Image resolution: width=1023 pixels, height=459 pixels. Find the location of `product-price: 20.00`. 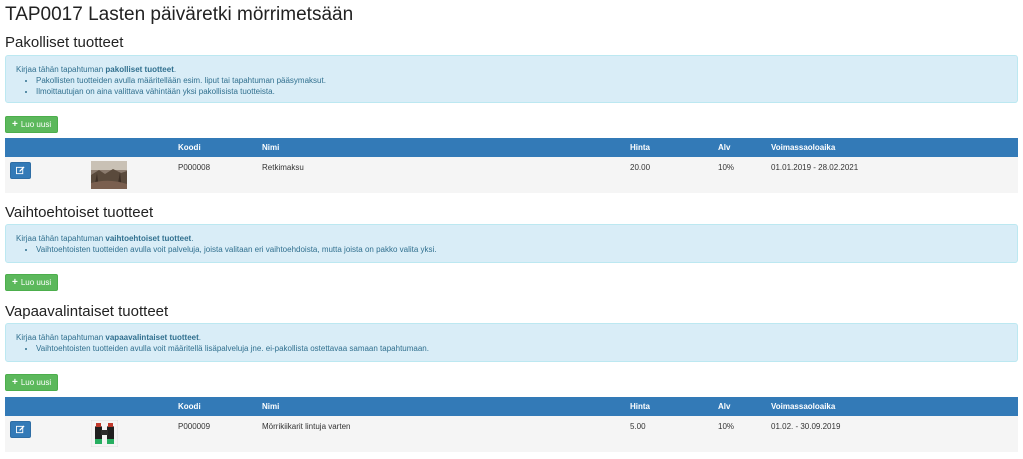

product-price: 20.00 is located at coordinates (640, 167).